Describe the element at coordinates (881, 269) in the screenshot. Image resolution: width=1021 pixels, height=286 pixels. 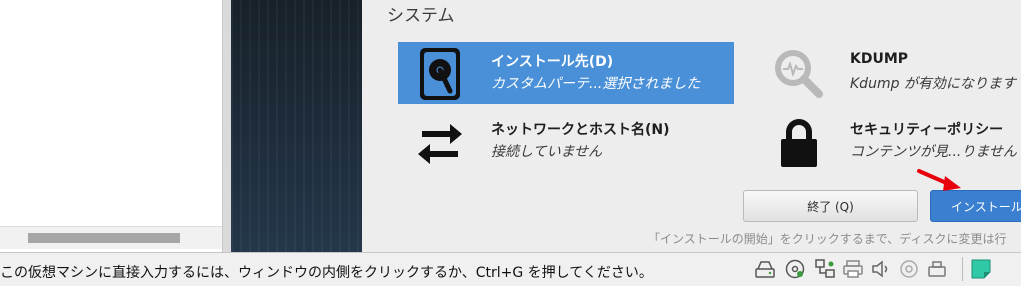
I see `sound-icon` at that location.